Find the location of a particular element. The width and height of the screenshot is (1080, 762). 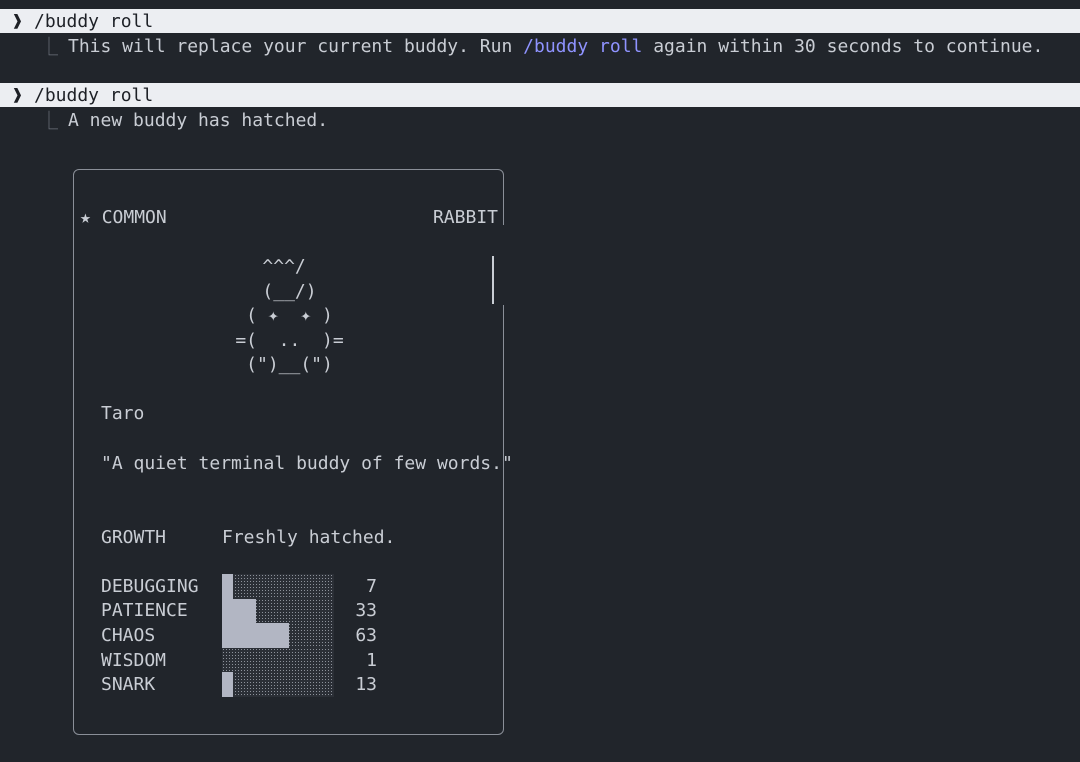

stat-row: CHAOS 63 is located at coordinates (246, 635).